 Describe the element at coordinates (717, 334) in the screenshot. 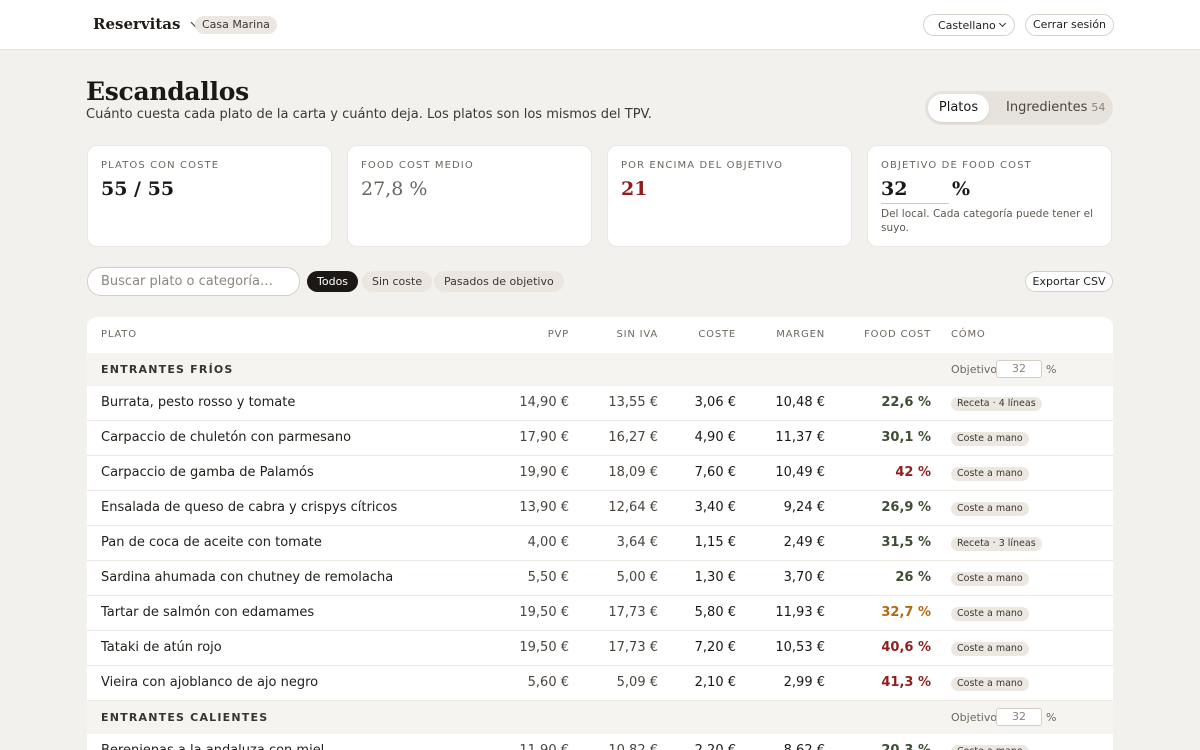

I see `col-coste: COSTE` at that location.